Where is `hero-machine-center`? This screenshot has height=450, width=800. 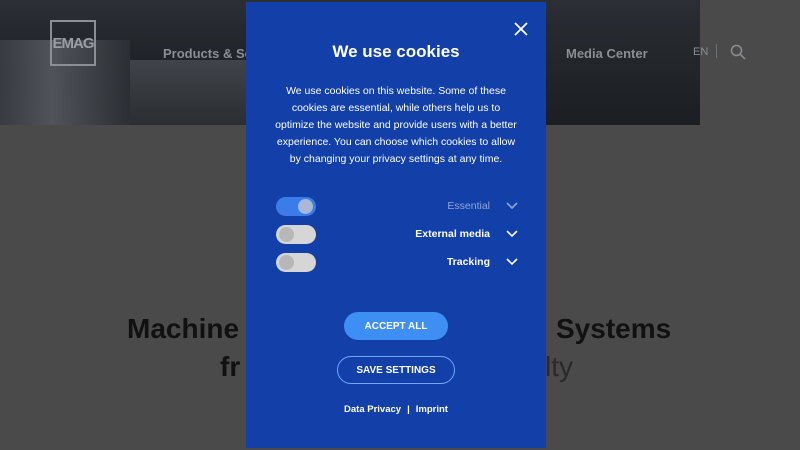
hero-machine-center is located at coordinates (188, 92).